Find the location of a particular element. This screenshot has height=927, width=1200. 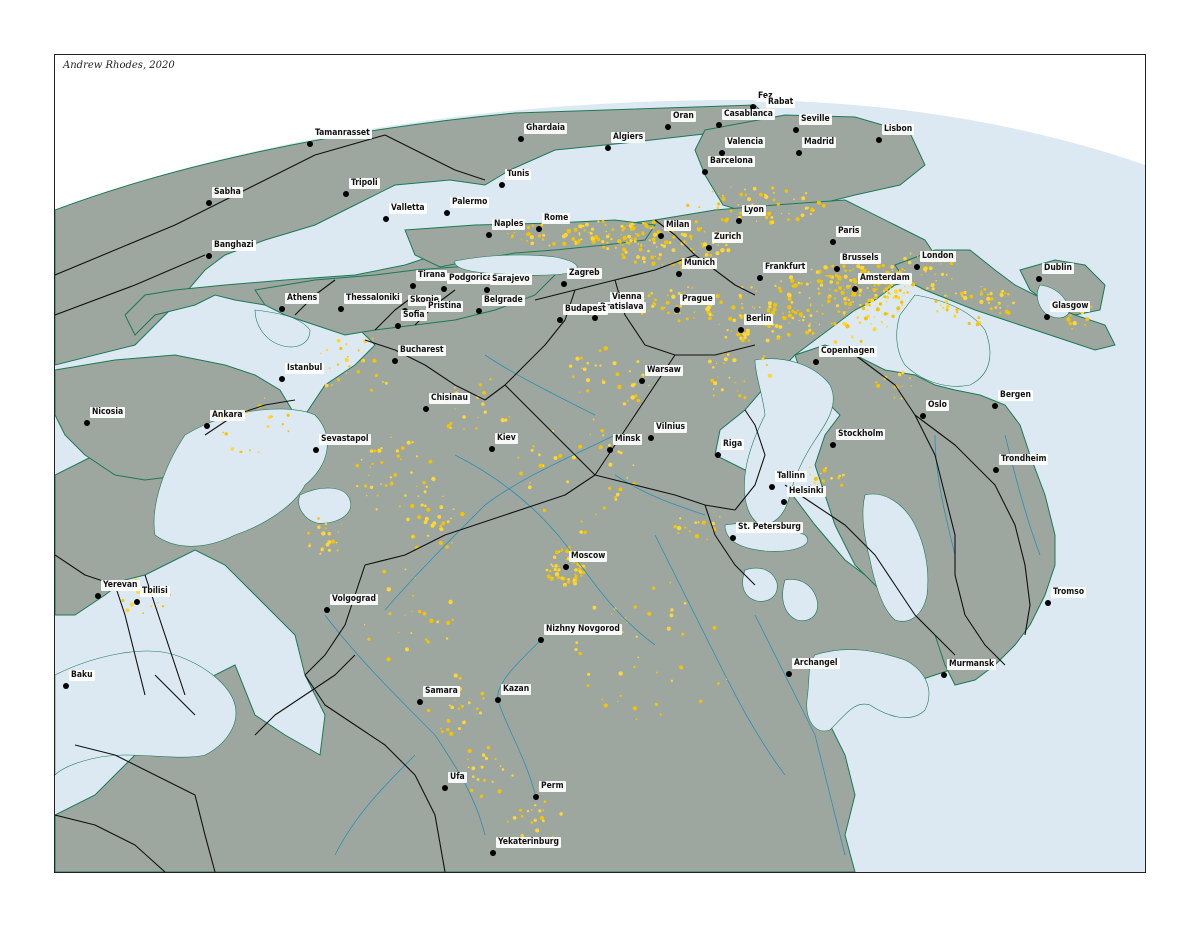

city-label: Chisinau is located at coordinates (449, 398).